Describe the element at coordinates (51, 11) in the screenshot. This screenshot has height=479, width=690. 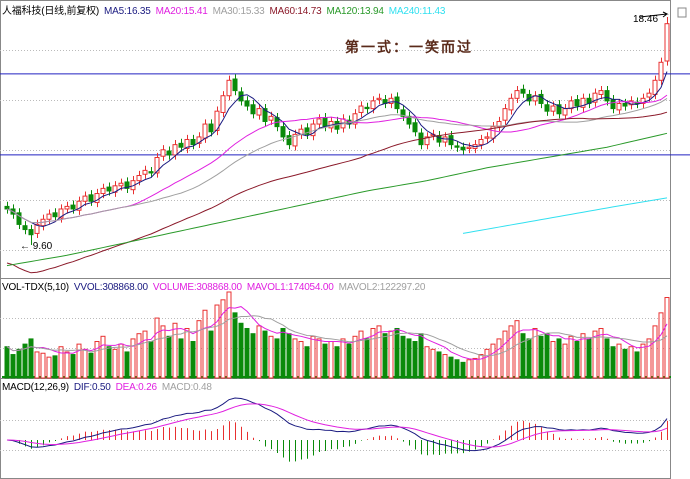
I see `stock-name: 人福科技(日线,前复权)` at that location.